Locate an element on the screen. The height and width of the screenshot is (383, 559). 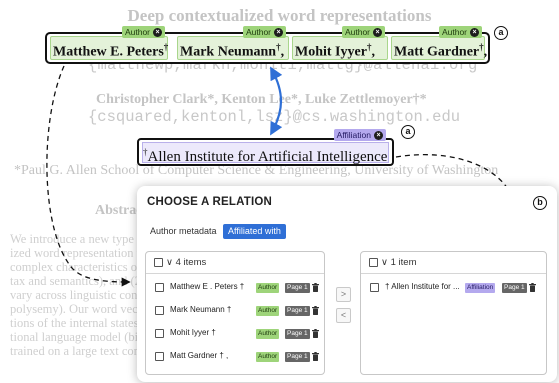
author-name-1: Matthew E. Peters† is located at coordinates (110, 47).